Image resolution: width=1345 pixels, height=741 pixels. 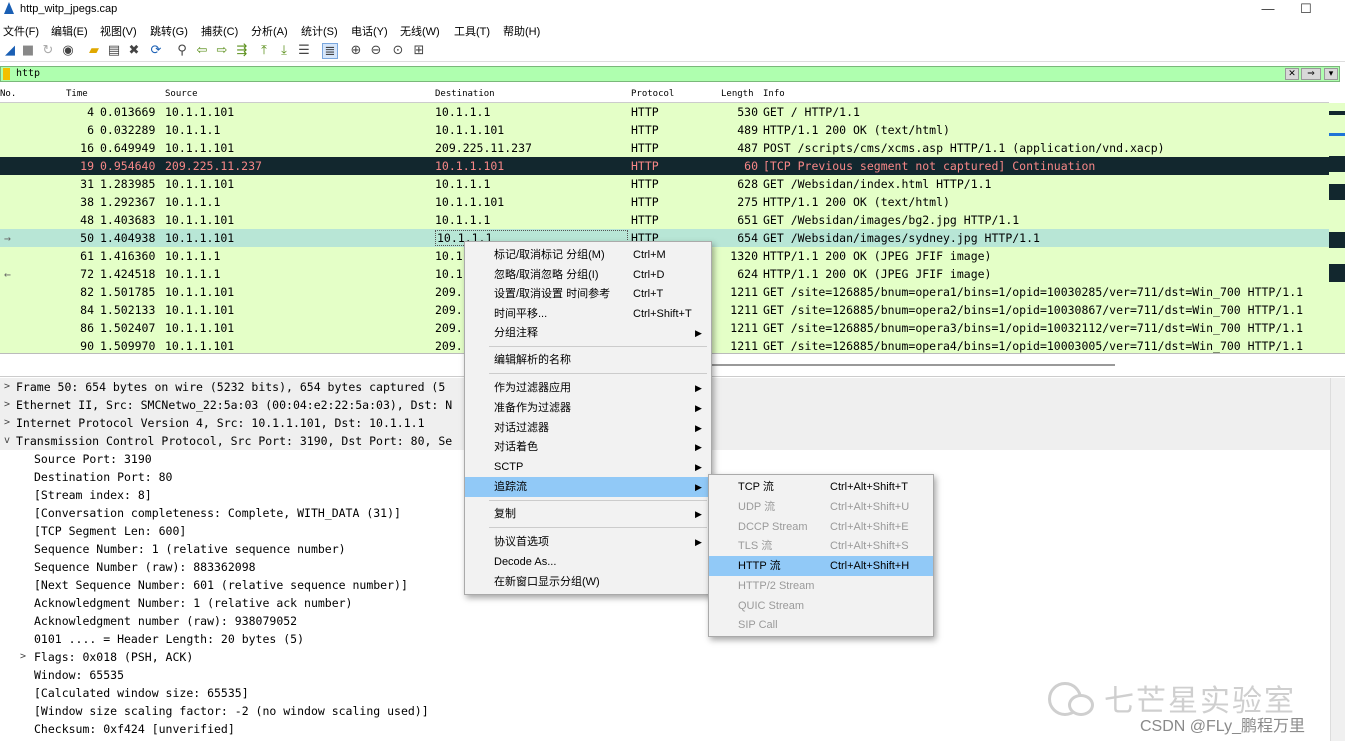 What do you see at coordinates (821, 487) in the screenshot?
I see `submenu-item-tcp-stream: TCP 流 Ctrl+Alt+Shift+T` at bounding box center [821, 487].